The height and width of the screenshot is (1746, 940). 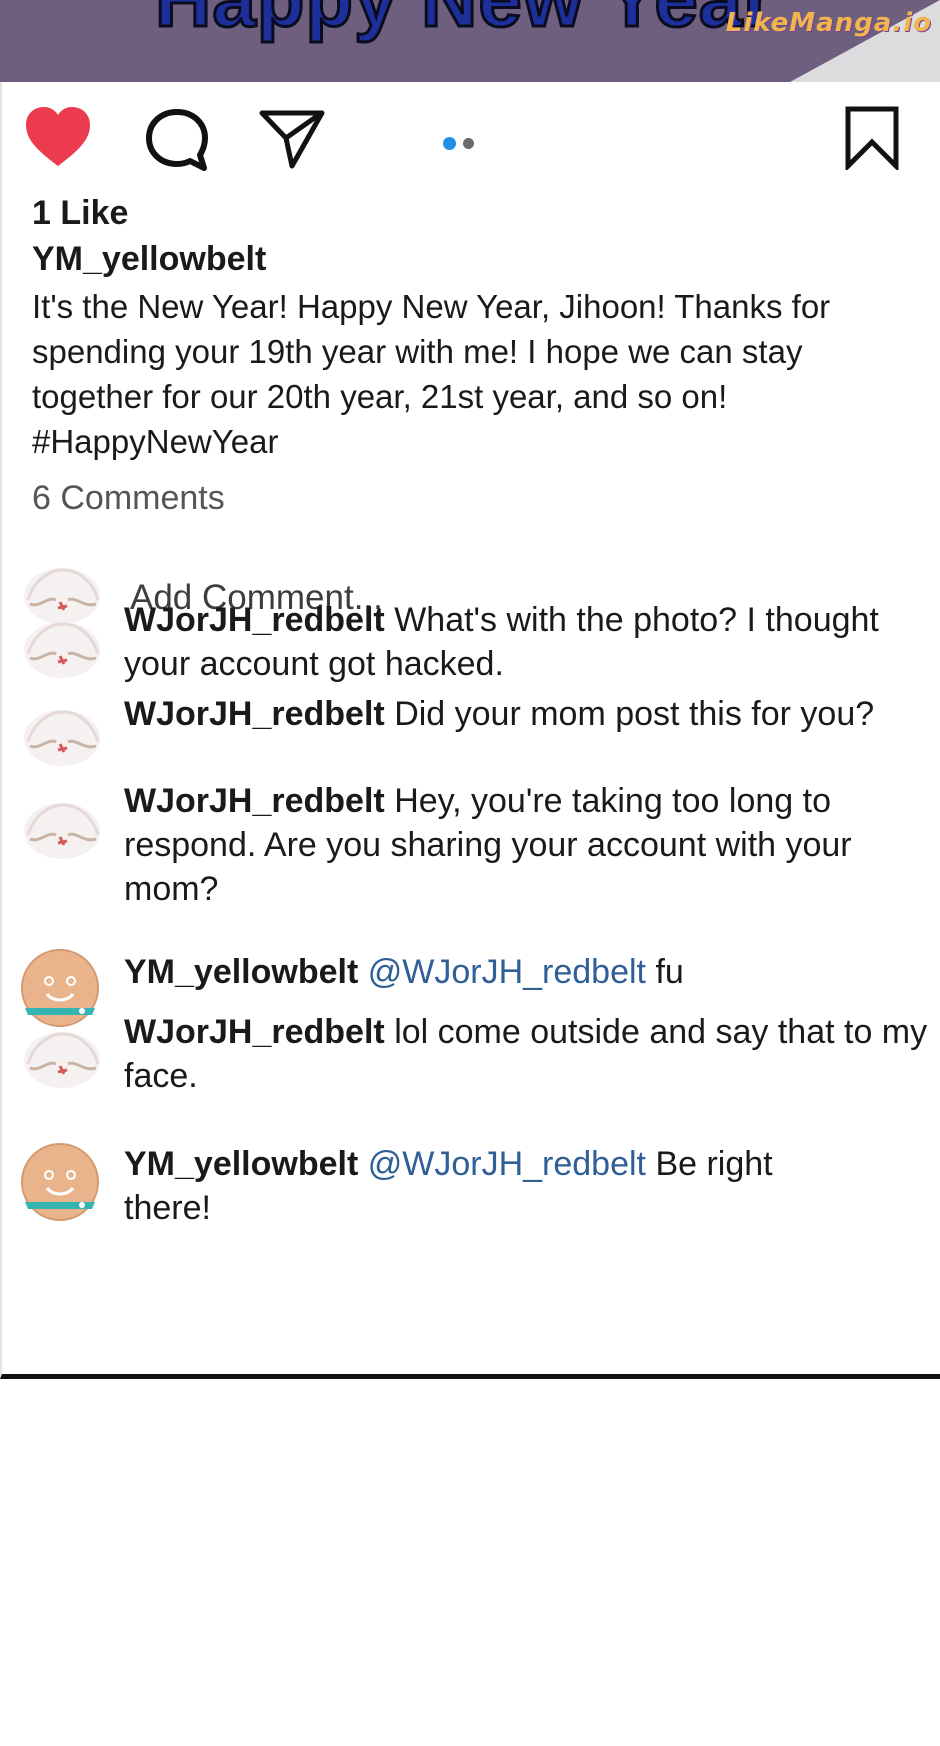 What do you see at coordinates (634, 714) in the screenshot?
I see `comment-body: Did your mom post this for you?` at bounding box center [634, 714].